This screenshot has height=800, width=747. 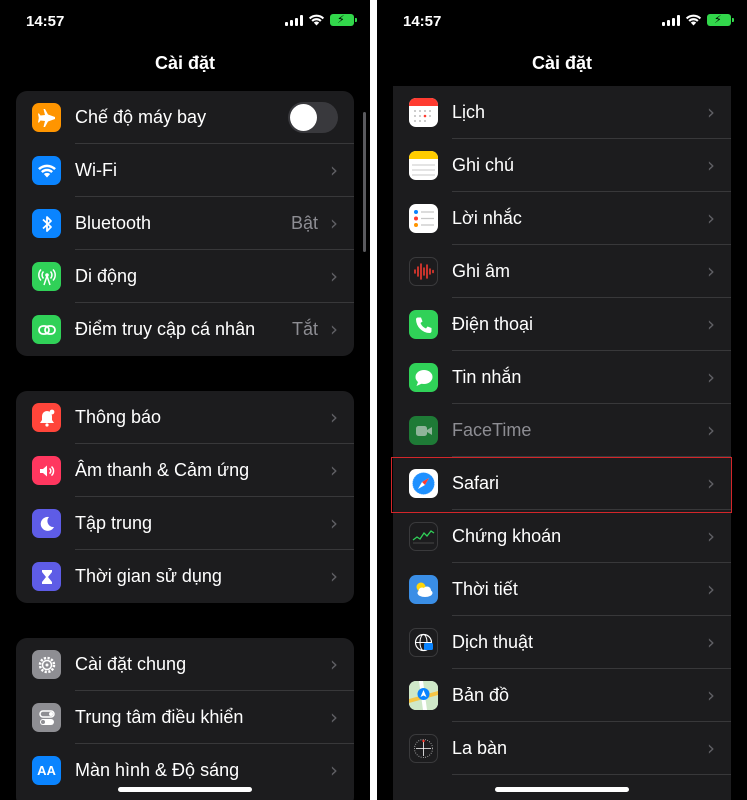 What do you see at coordinates (562, 112) in the screenshot?
I see `settings-row-calendar: Lịch ›` at bounding box center [562, 112].